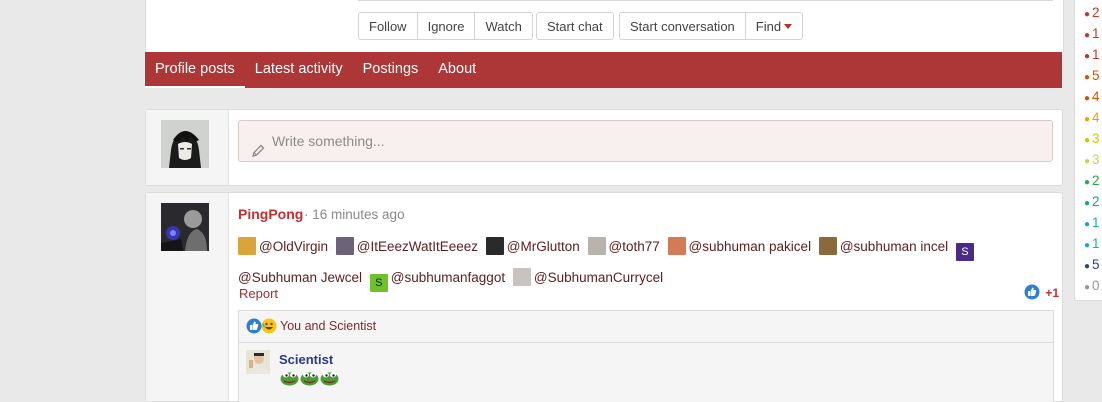  I want to click on list-item: ● 0, so click(1092, 285).